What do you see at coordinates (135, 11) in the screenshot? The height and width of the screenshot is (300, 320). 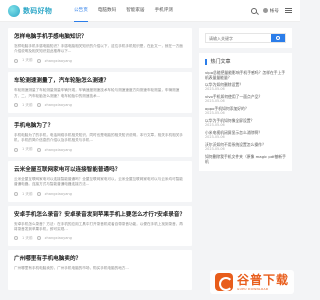 I see `nav-item-smart-home: 智能家居` at bounding box center [135, 11].